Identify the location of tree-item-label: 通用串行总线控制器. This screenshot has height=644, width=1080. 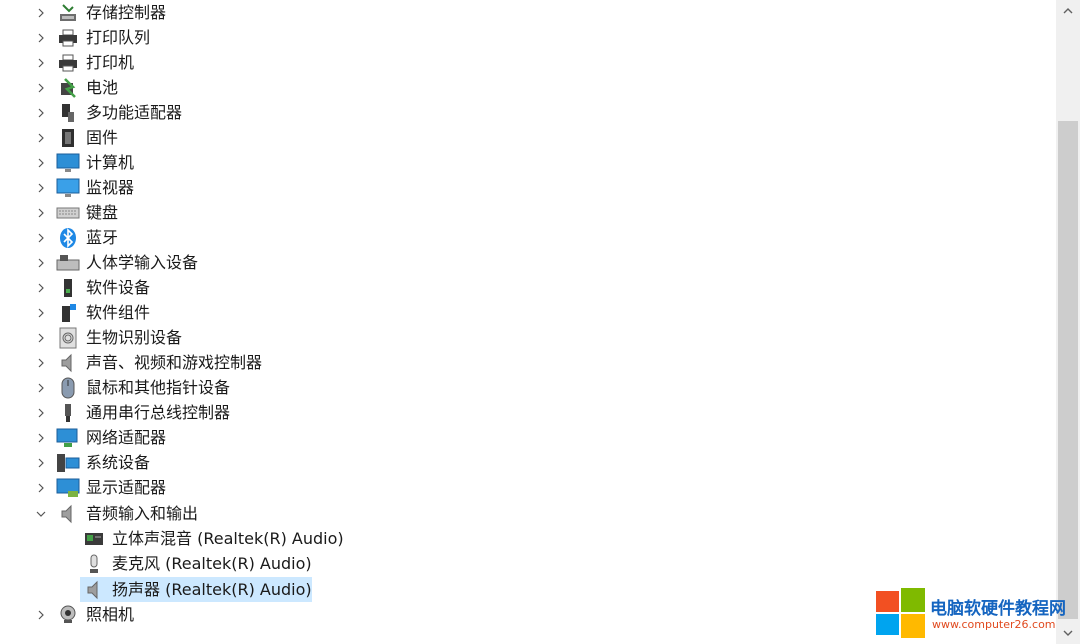
(158, 412).